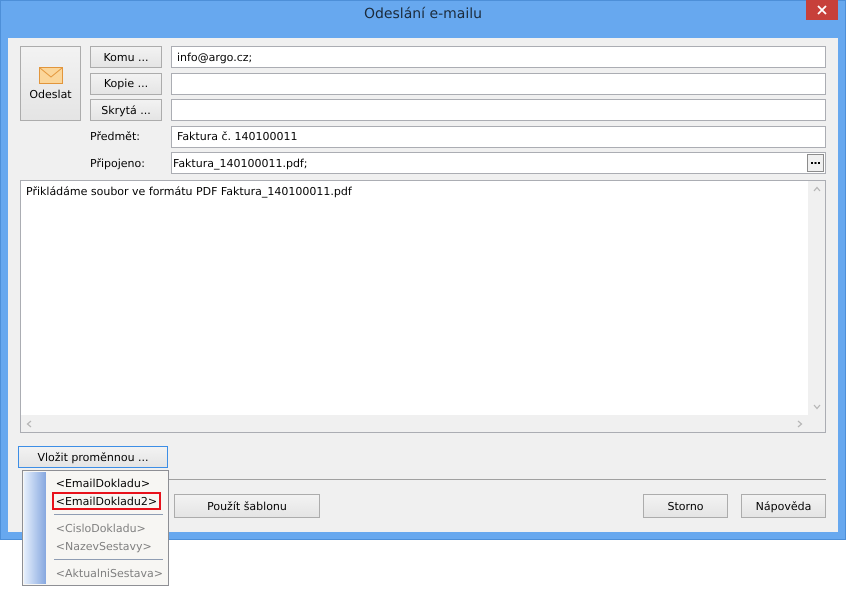 The image size is (846, 600). I want to click on dialog-button: Nápověda, so click(783, 506).